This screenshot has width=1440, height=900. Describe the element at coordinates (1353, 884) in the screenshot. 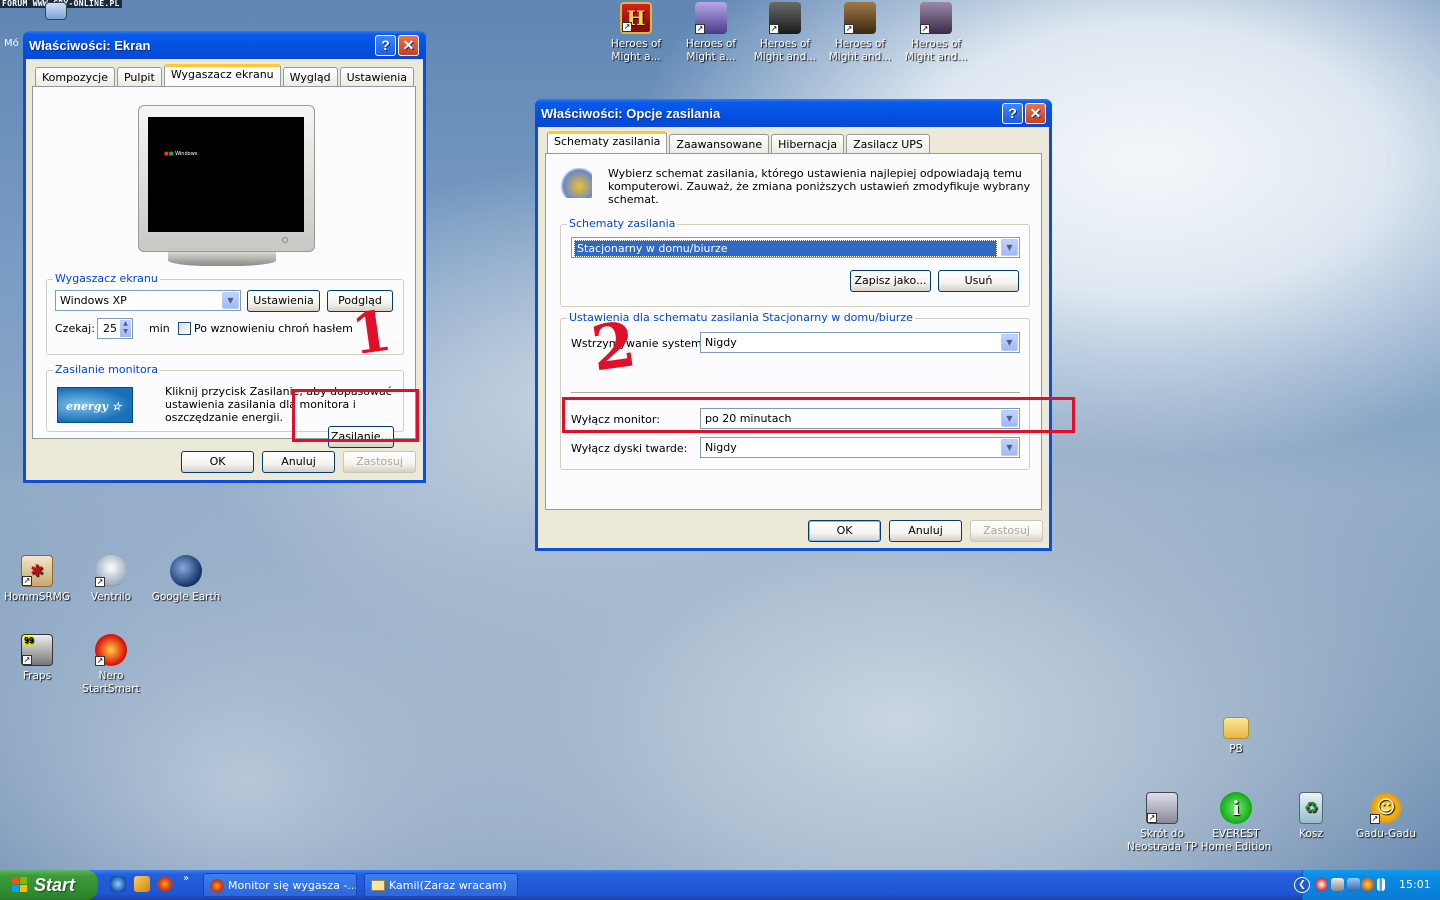

I see `tray-icon-monitor` at that location.